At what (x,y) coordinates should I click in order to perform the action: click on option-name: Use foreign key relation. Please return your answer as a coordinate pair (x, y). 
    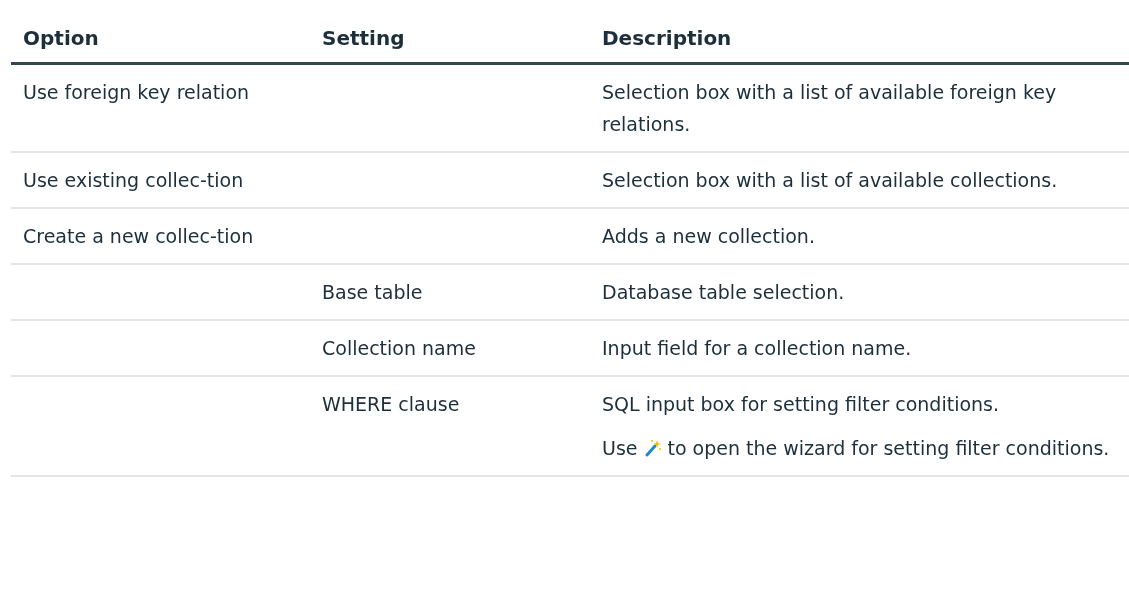
    Looking at the image, I should click on (136, 92).